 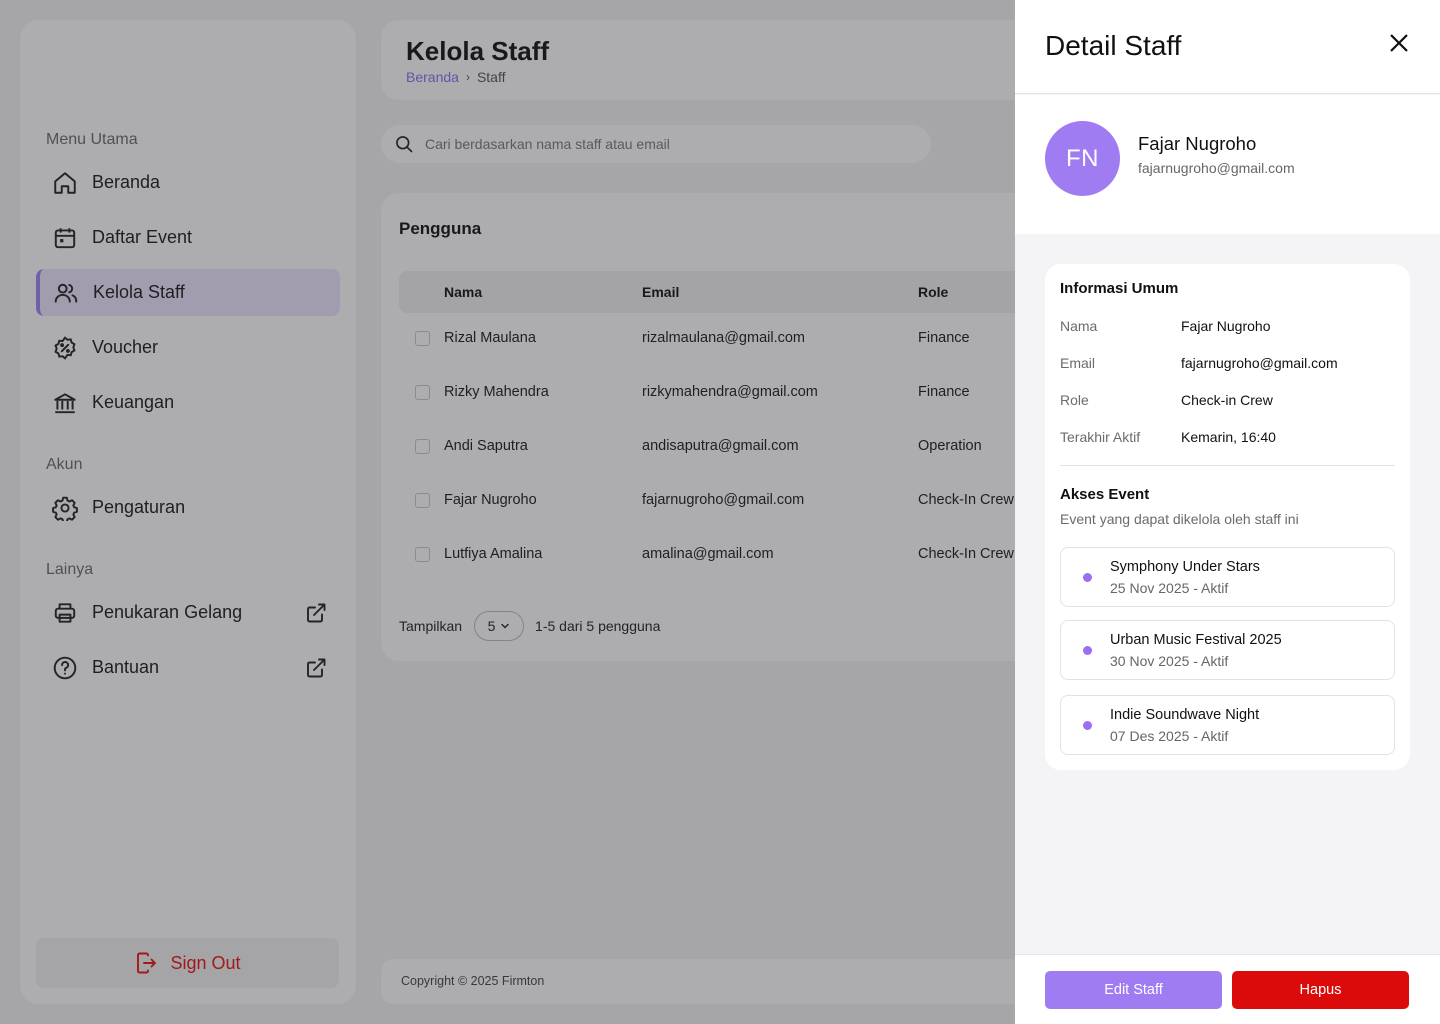 I want to click on drawer-header: Detail Staff, so click(x=1227, y=47).